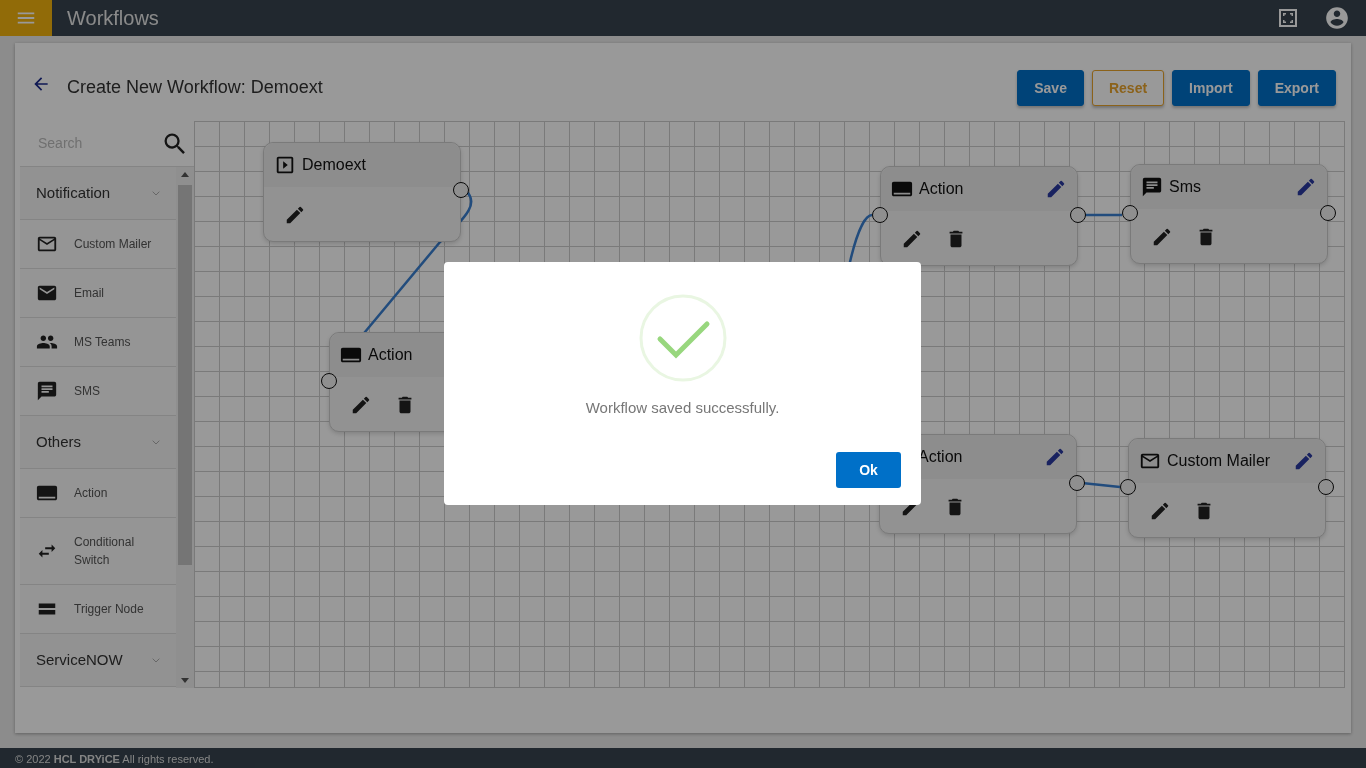 This screenshot has height=768, width=1366. What do you see at coordinates (98, 244) in the screenshot?
I see `palette-item: Custom Mailer` at bounding box center [98, 244].